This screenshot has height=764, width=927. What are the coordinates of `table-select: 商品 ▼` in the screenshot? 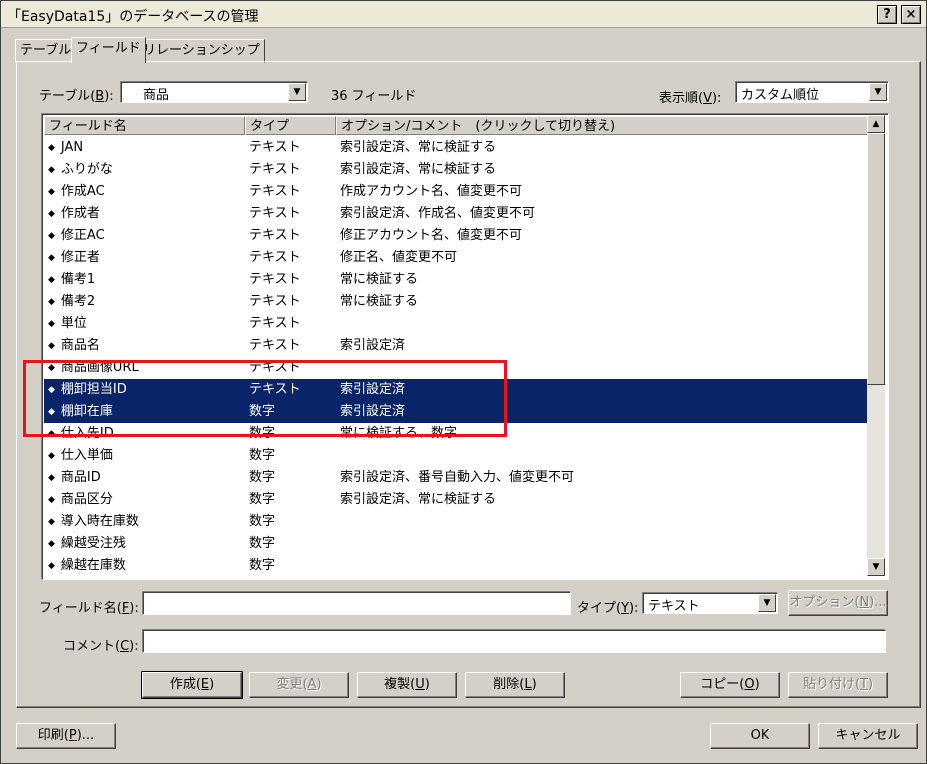 It's located at (214, 92).